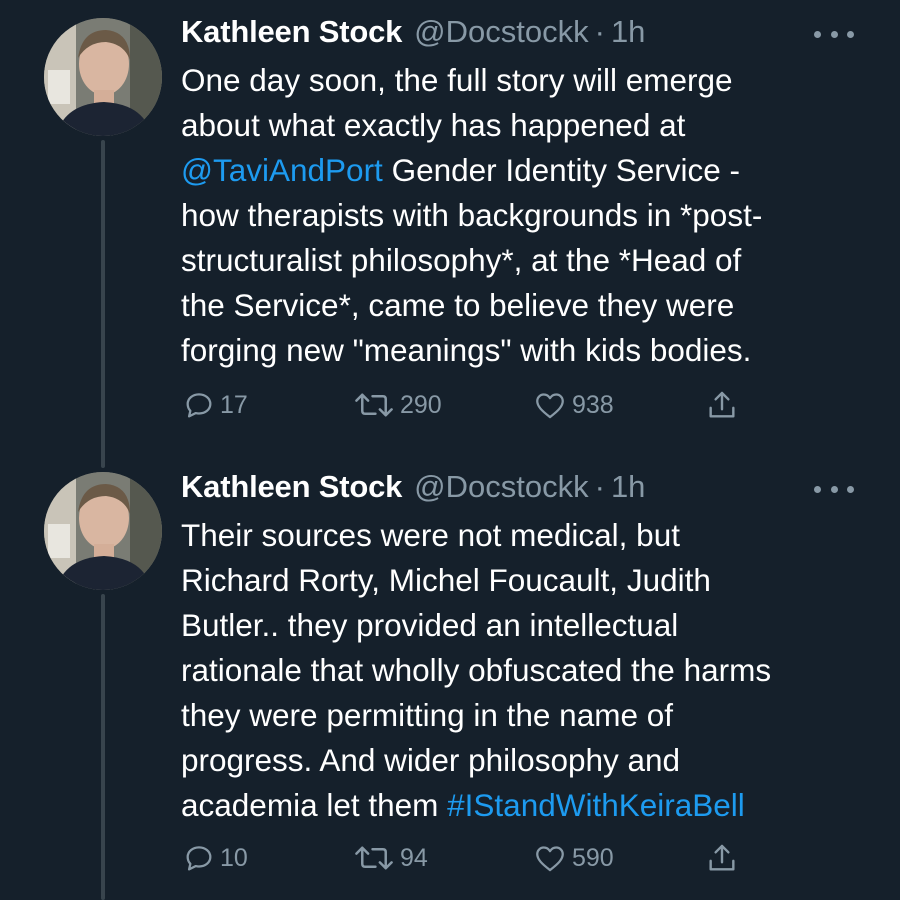  Describe the element at coordinates (414, 857) in the screenshot. I see `retweet-count: 94` at that location.